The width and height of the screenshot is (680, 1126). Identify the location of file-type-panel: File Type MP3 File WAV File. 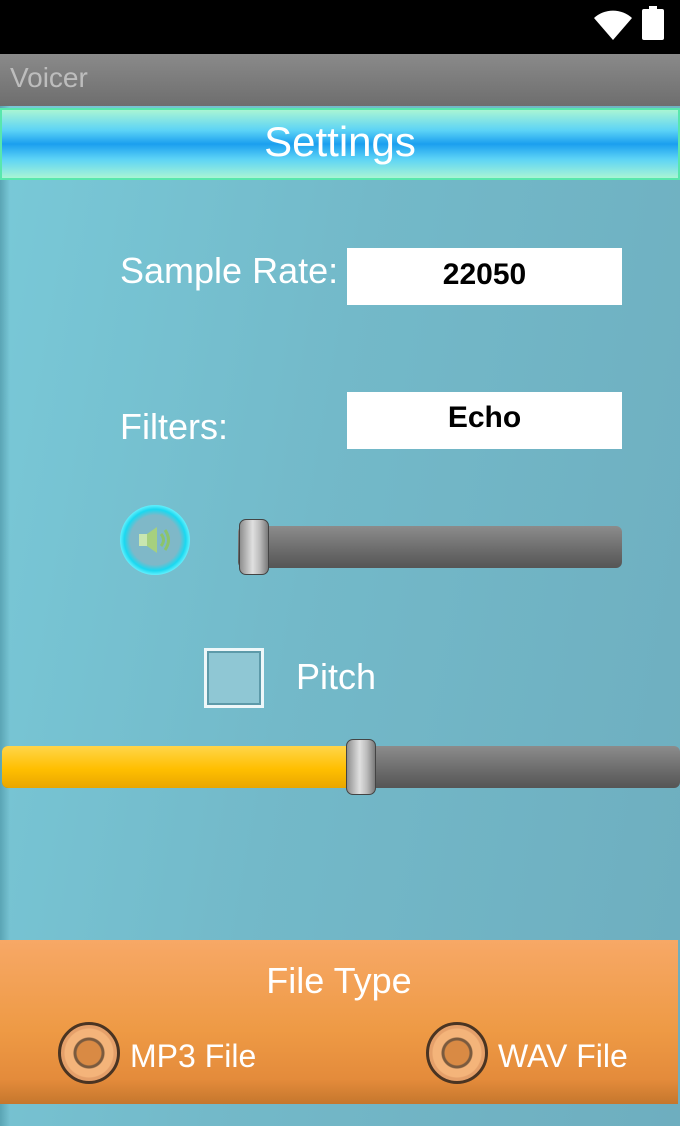
(339, 1022).